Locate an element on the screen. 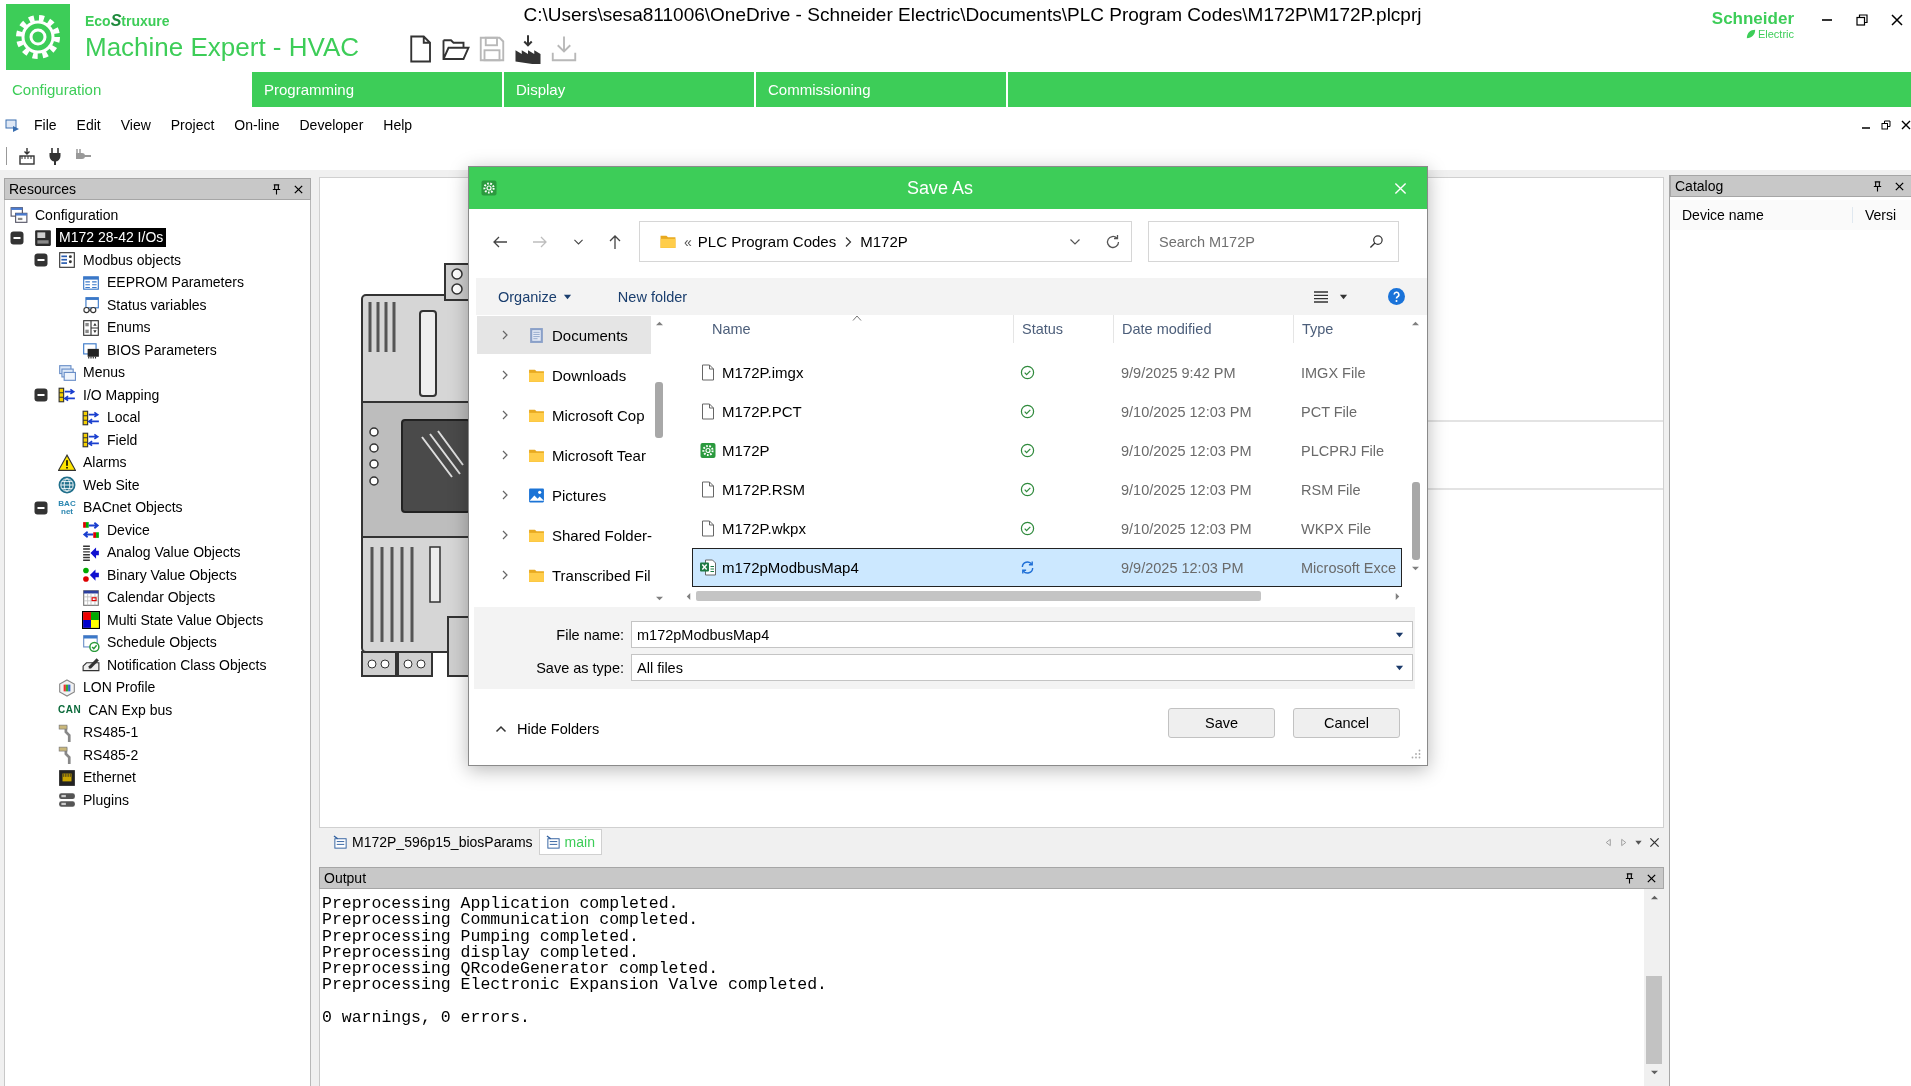  window-arrow-icon is located at coordinates (13, 125).